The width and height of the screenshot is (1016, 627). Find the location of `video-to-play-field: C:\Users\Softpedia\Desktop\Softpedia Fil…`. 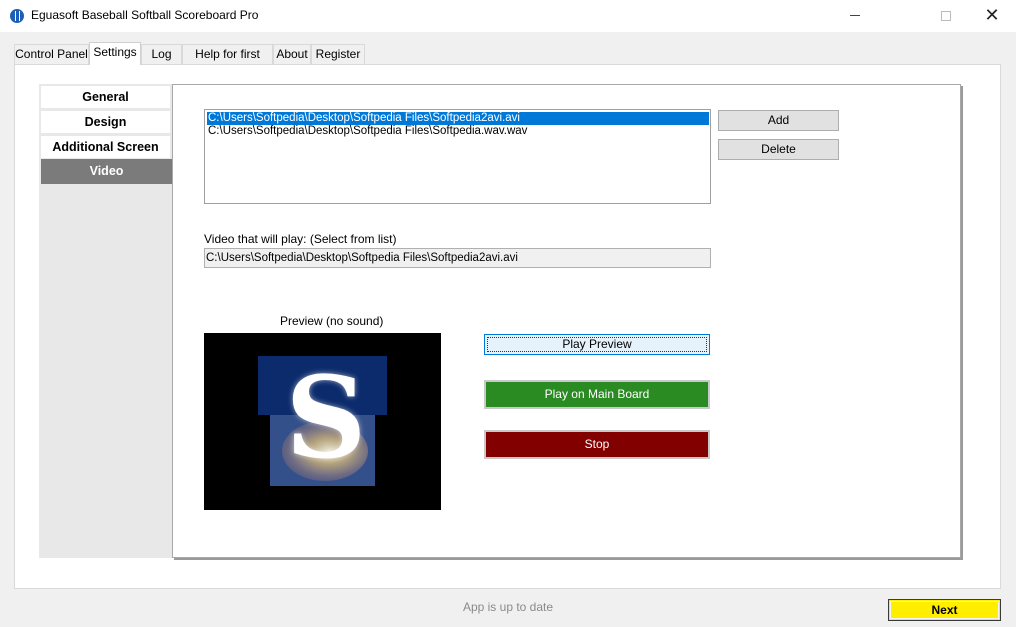

video-to-play-field: C:\Users\Softpedia\Desktop\Softpedia Fil… is located at coordinates (457, 258).